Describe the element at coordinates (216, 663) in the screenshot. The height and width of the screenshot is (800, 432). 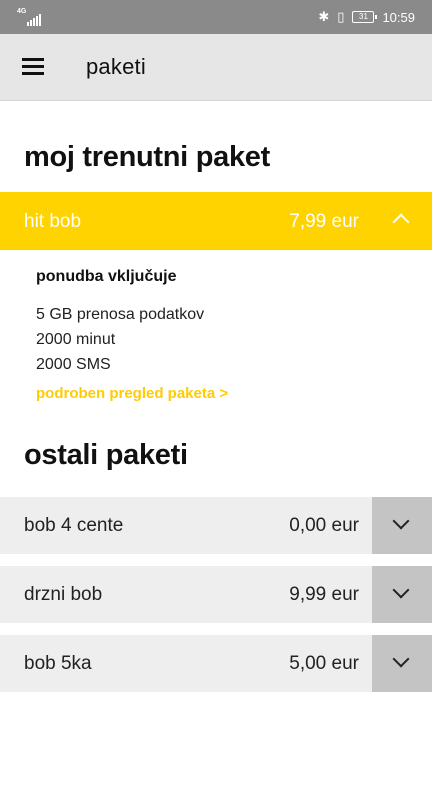
I see `package-row-bob-5ka: bob 5ka 5,00 eur` at that location.